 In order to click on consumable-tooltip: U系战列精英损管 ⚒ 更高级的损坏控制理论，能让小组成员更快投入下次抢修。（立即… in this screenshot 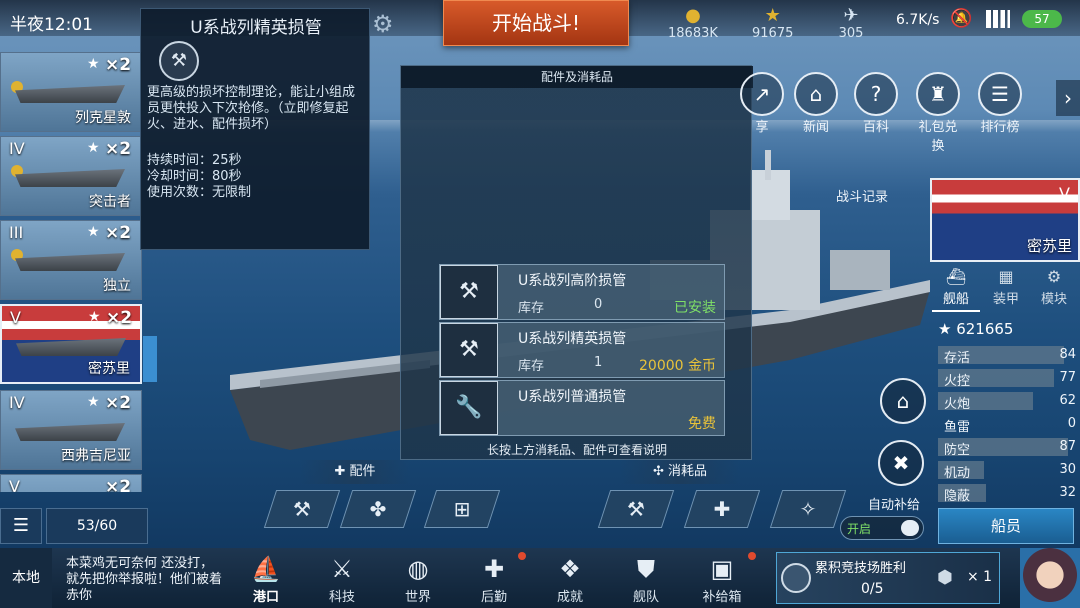, I will do `click(255, 129)`.